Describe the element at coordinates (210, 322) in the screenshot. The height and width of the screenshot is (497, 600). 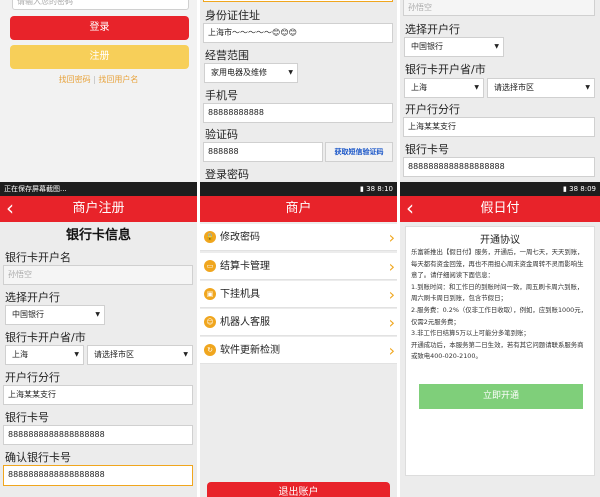
I see `robot-icon: ☺` at that location.